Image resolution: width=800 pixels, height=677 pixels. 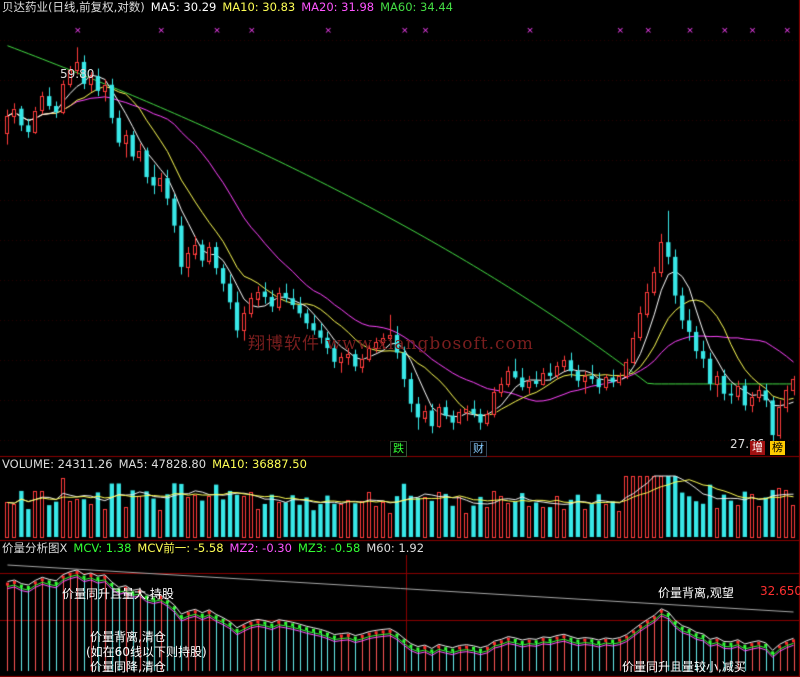 What do you see at coordinates (259, 464) in the screenshot?
I see `volume-ma10: MA10: 36887.50` at bounding box center [259, 464].